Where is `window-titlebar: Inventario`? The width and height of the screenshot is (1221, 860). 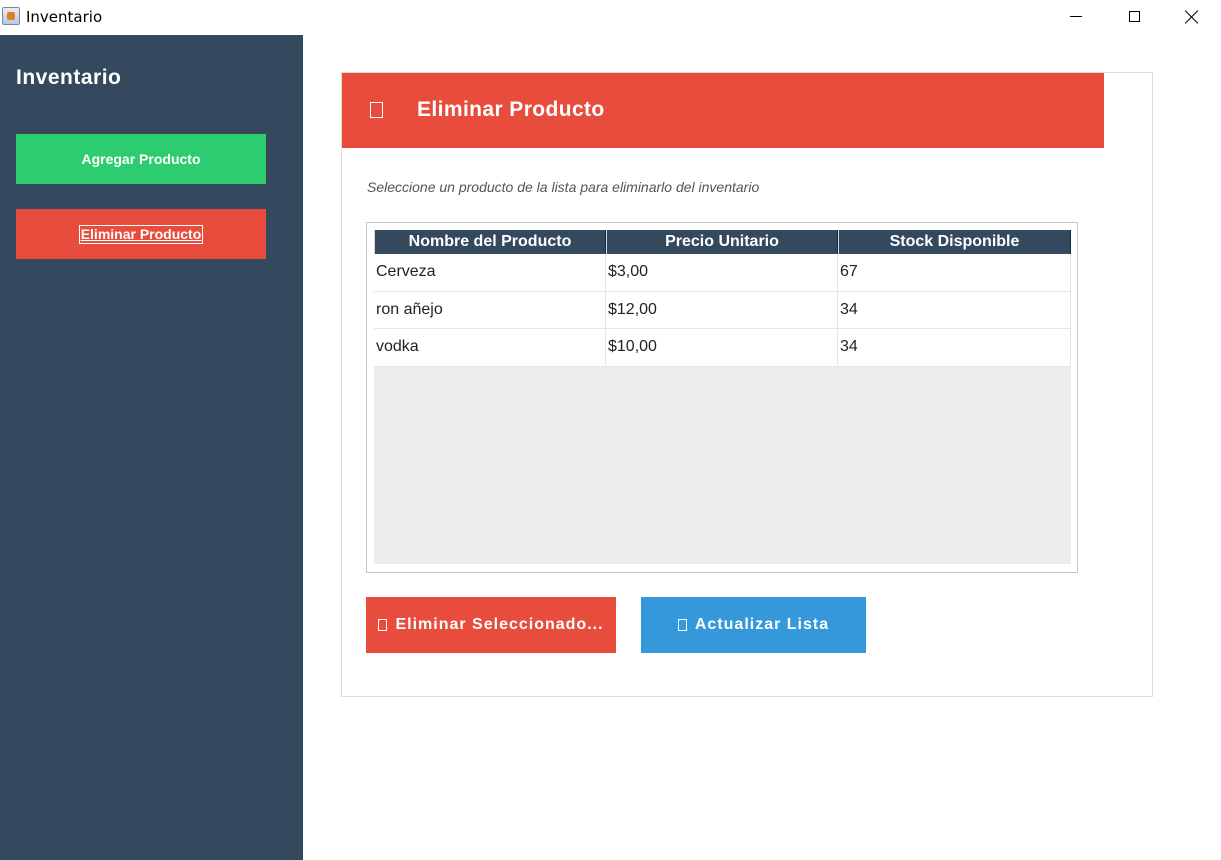
window-titlebar: Inventario is located at coordinates (610, 17).